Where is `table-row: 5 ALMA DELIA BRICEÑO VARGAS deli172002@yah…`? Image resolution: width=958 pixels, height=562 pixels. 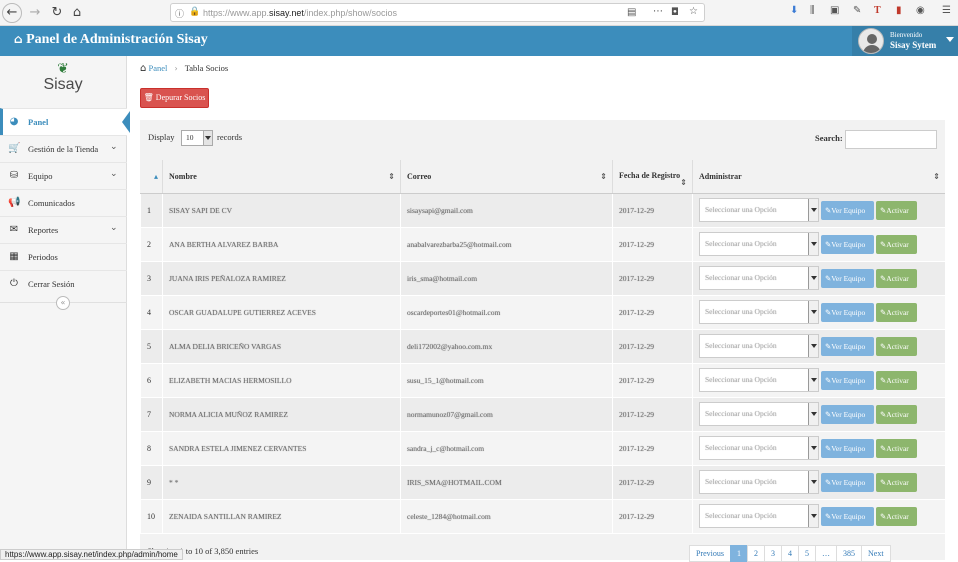 table-row: 5 ALMA DELIA BRICEÑO VARGAS deli172002@yah… is located at coordinates (542, 346).